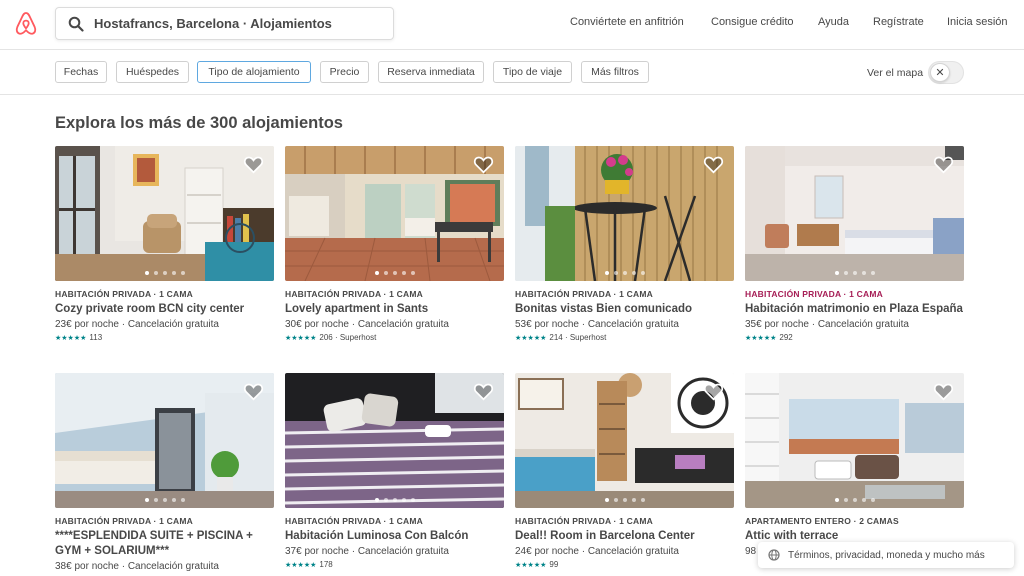  What do you see at coordinates (786, 337) in the screenshot?
I see `review-count: 292` at bounding box center [786, 337].